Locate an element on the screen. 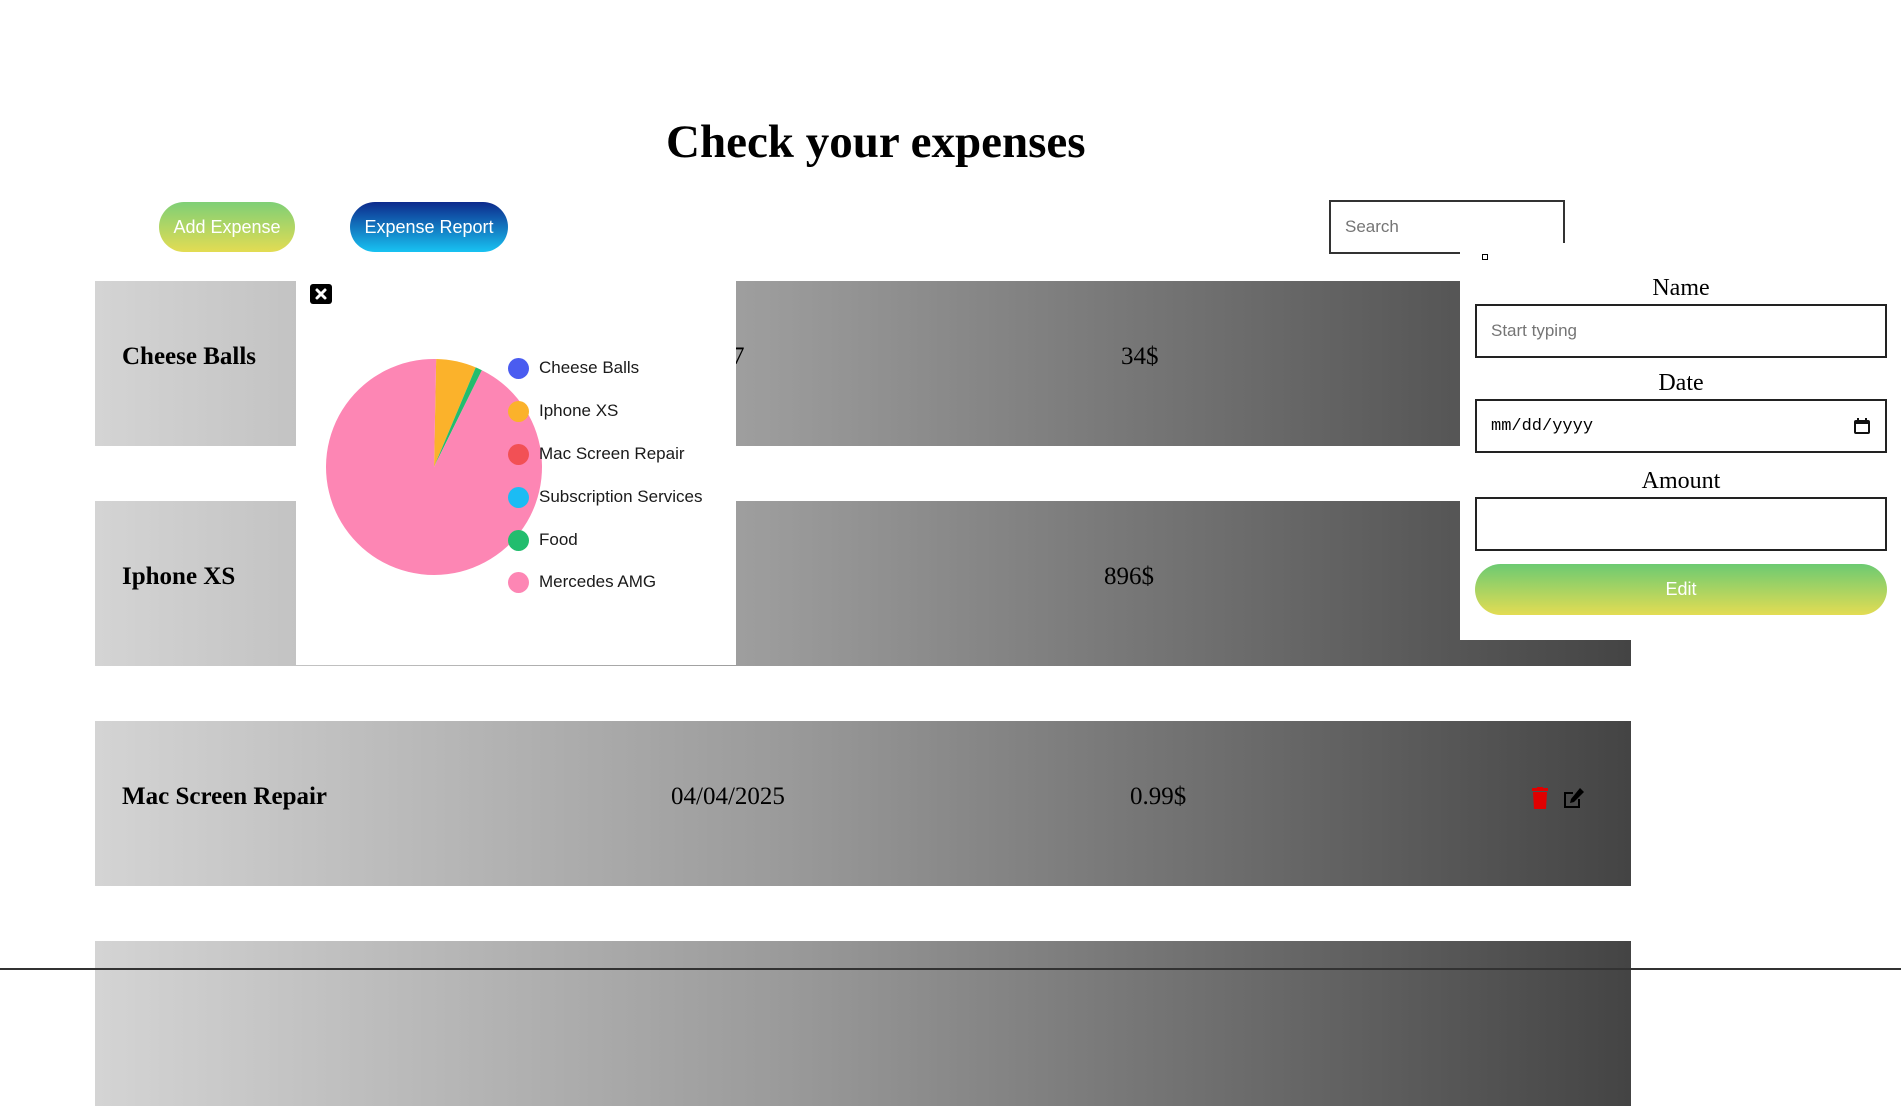 Image resolution: width=1901 pixels, height=1106 pixels. amount-input is located at coordinates (1681, 524).